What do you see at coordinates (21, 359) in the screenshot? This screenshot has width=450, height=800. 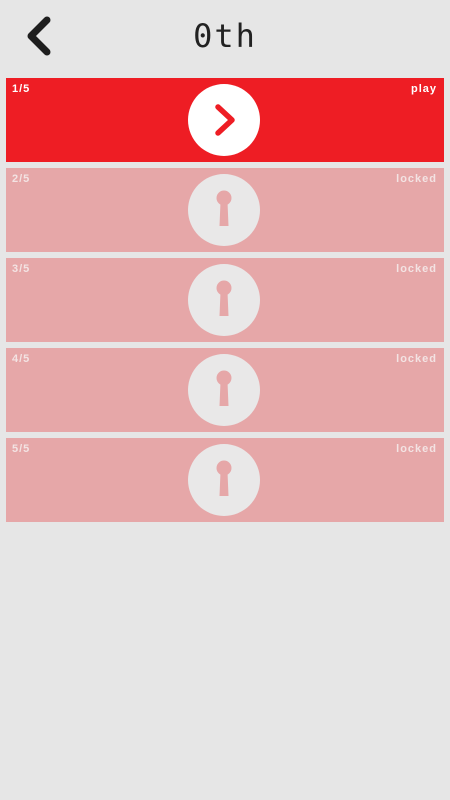 I see `level-number: 4/5` at bounding box center [21, 359].